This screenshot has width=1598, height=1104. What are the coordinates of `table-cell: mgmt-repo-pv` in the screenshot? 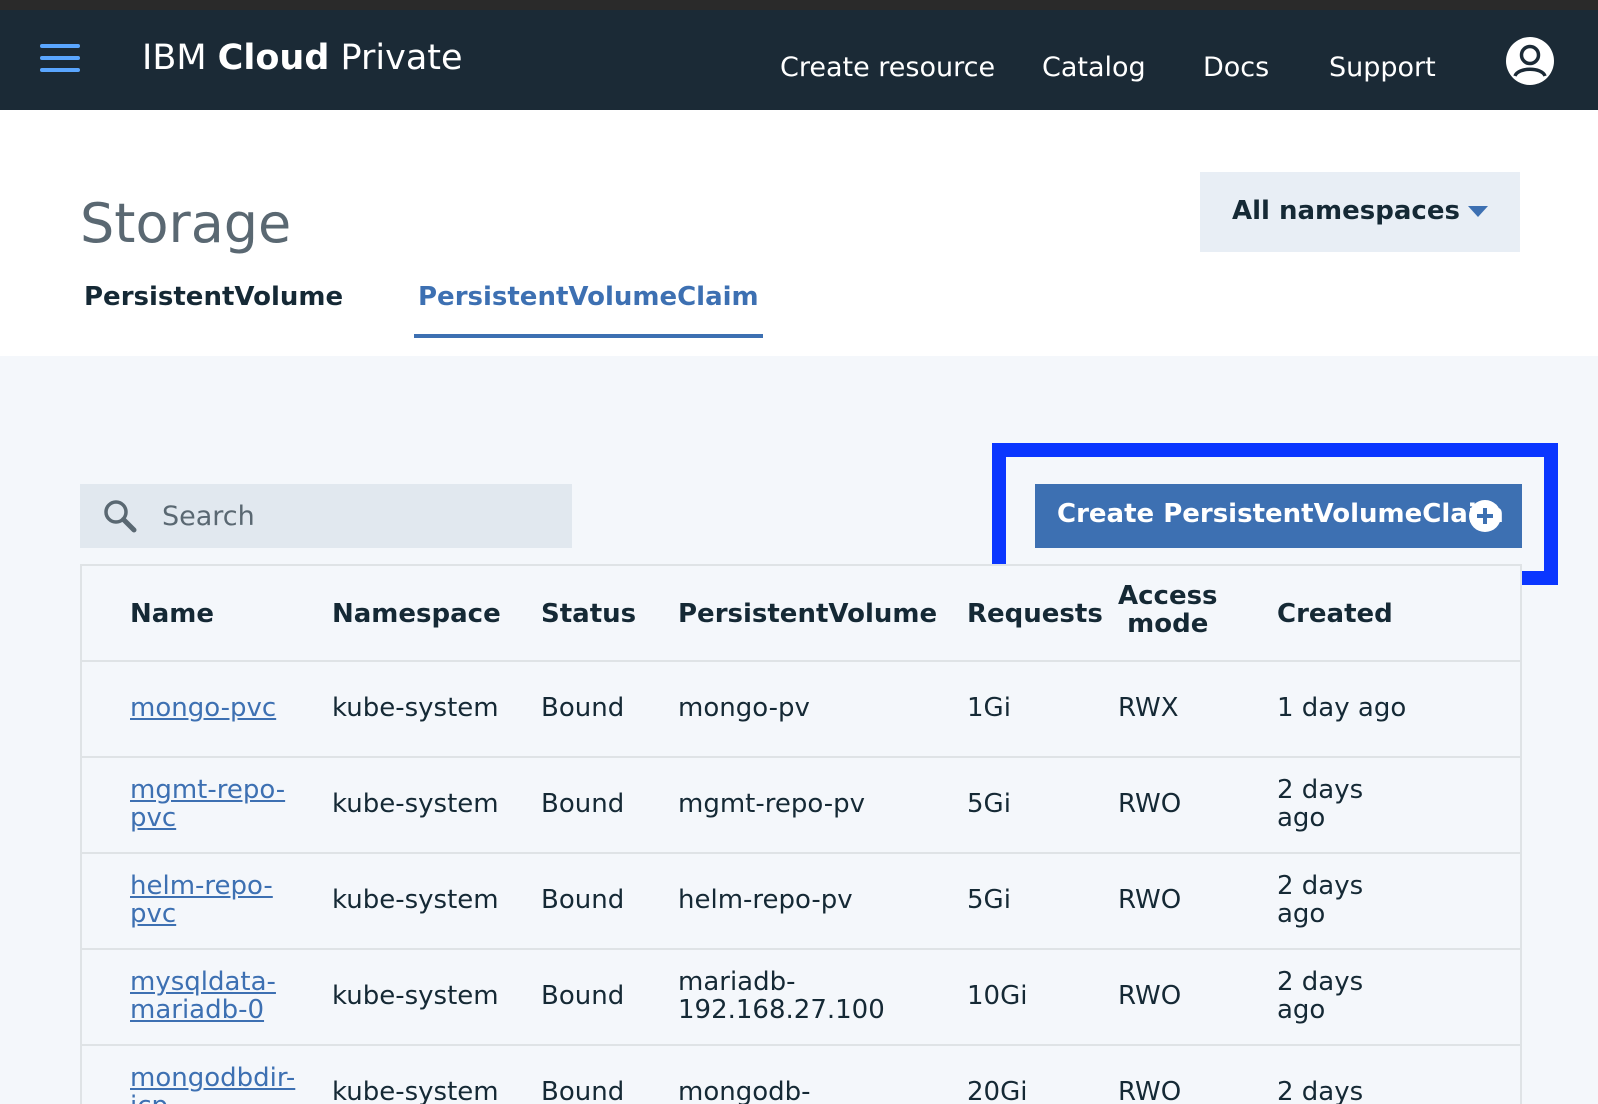 It's located at (772, 804).